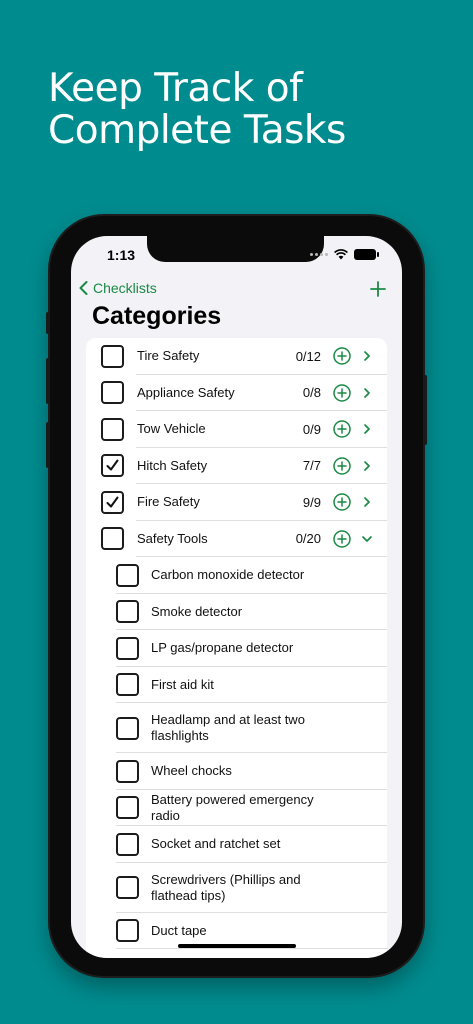 The image size is (473, 1024). I want to click on category-row: Fire Safety 9/9, so click(236, 502).